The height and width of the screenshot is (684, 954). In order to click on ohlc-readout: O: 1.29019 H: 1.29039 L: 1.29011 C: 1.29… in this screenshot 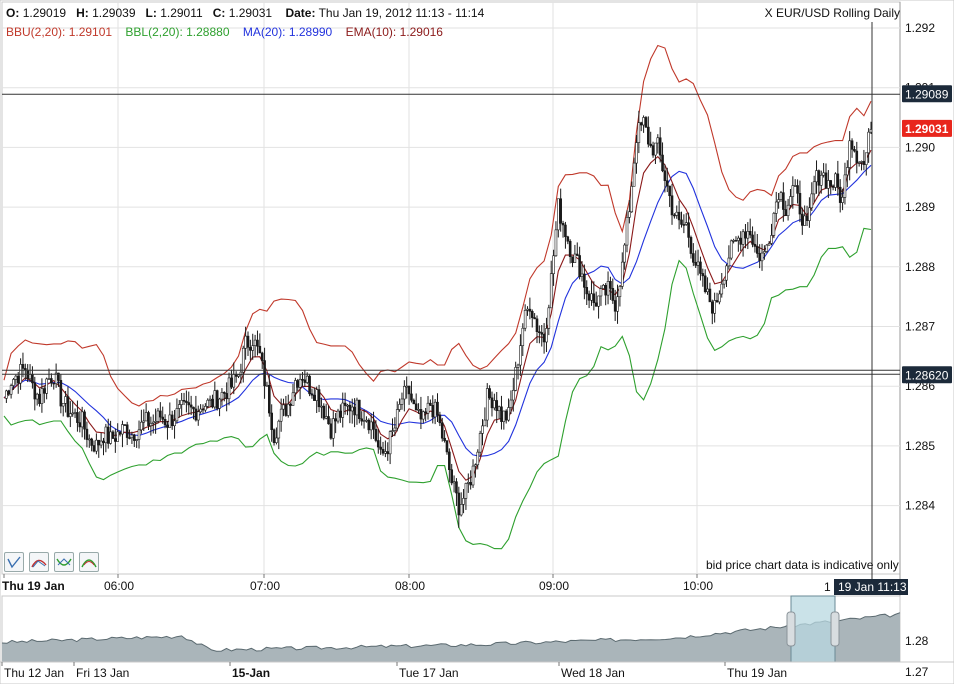, I will do `click(245, 13)`.